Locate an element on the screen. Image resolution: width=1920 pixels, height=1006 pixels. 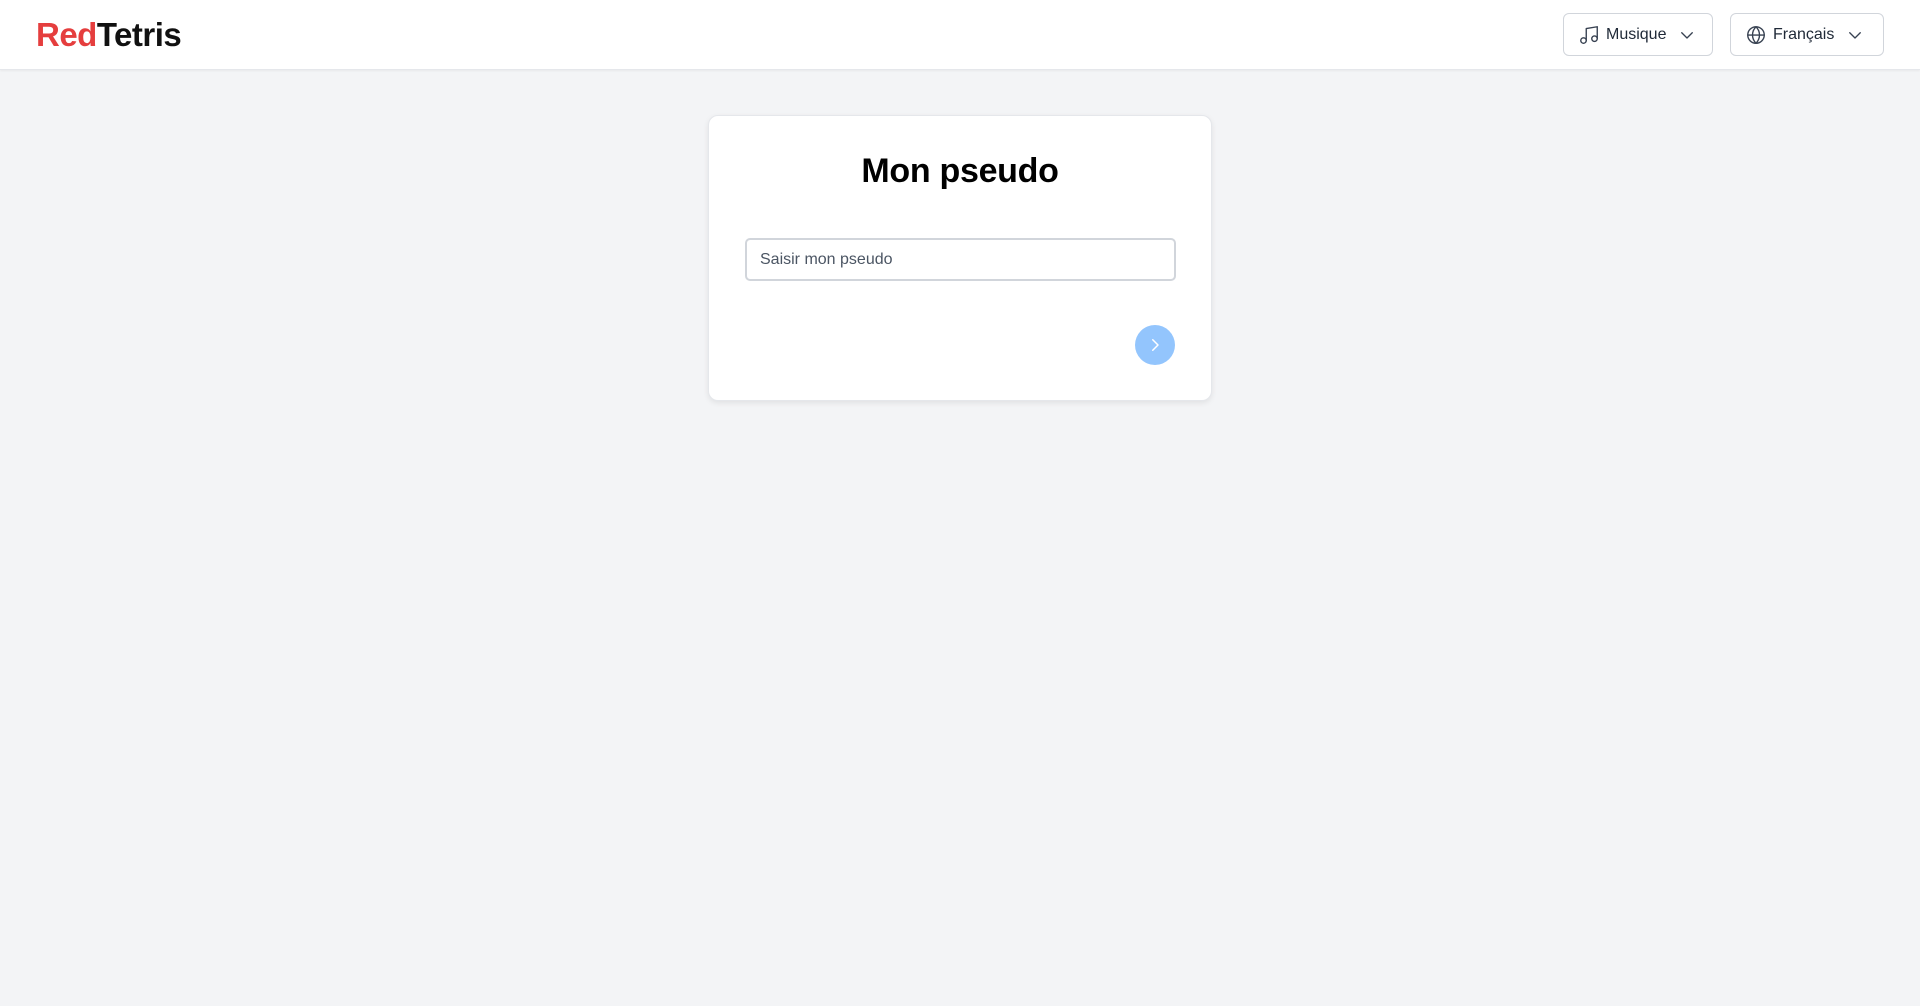
music-dropdown-label: Musique is located at coordinates (1636, 34).